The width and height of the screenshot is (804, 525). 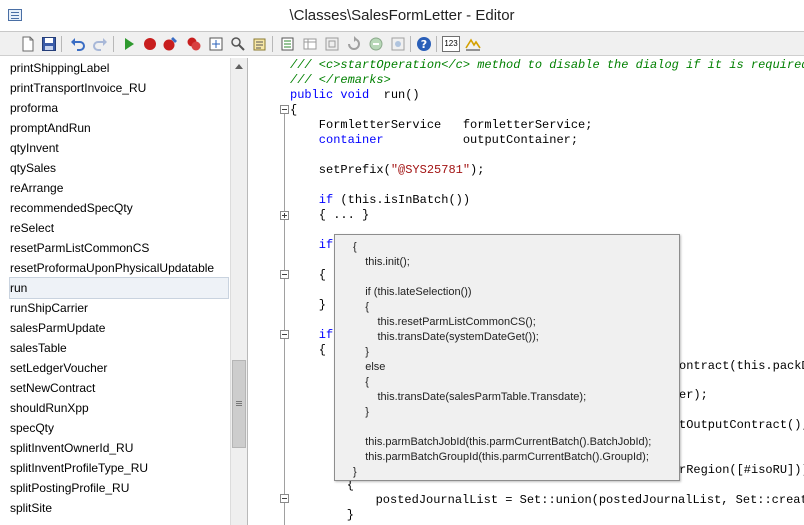 I want to click on method-list-item: qtySales, so click(x=119, y=168).